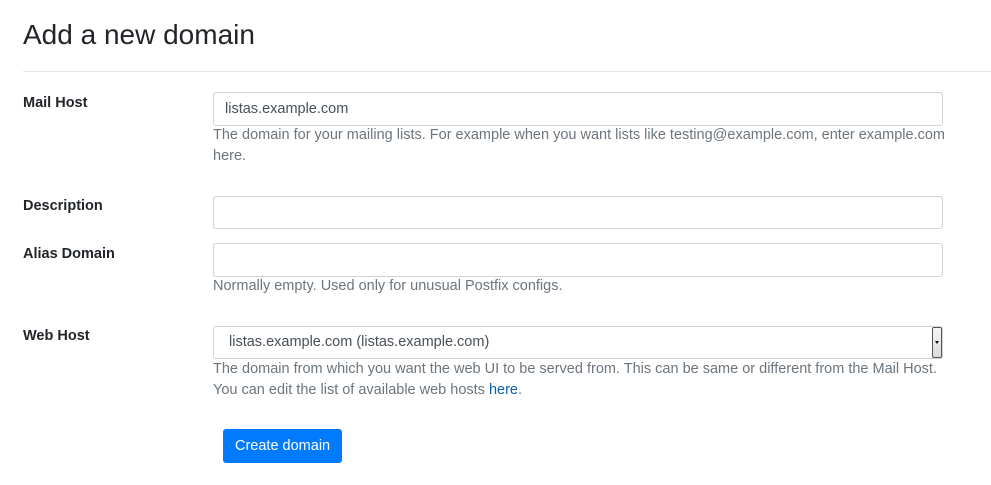 The height and width of the screenshot is (485, 991). Describe the element at coordinates (937, 342) in the screenshot. I see `chevron-down-icon` at that location.